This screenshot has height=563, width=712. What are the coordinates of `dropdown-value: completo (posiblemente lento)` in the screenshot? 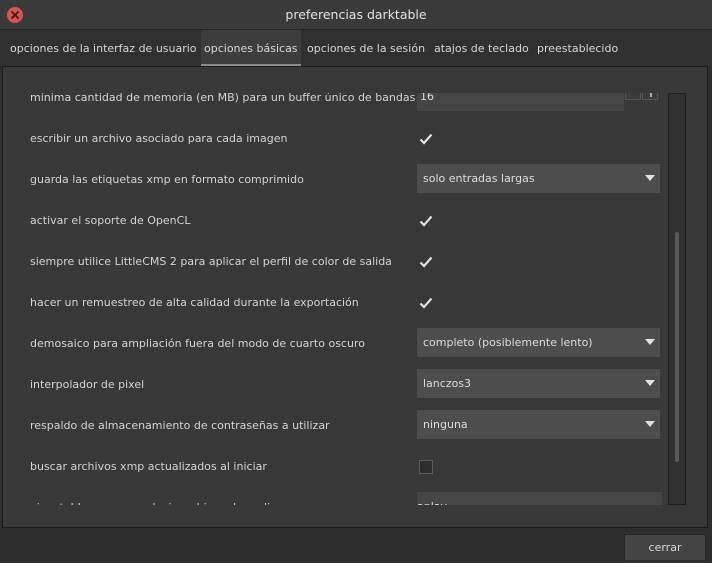 It's located at (508, 342).